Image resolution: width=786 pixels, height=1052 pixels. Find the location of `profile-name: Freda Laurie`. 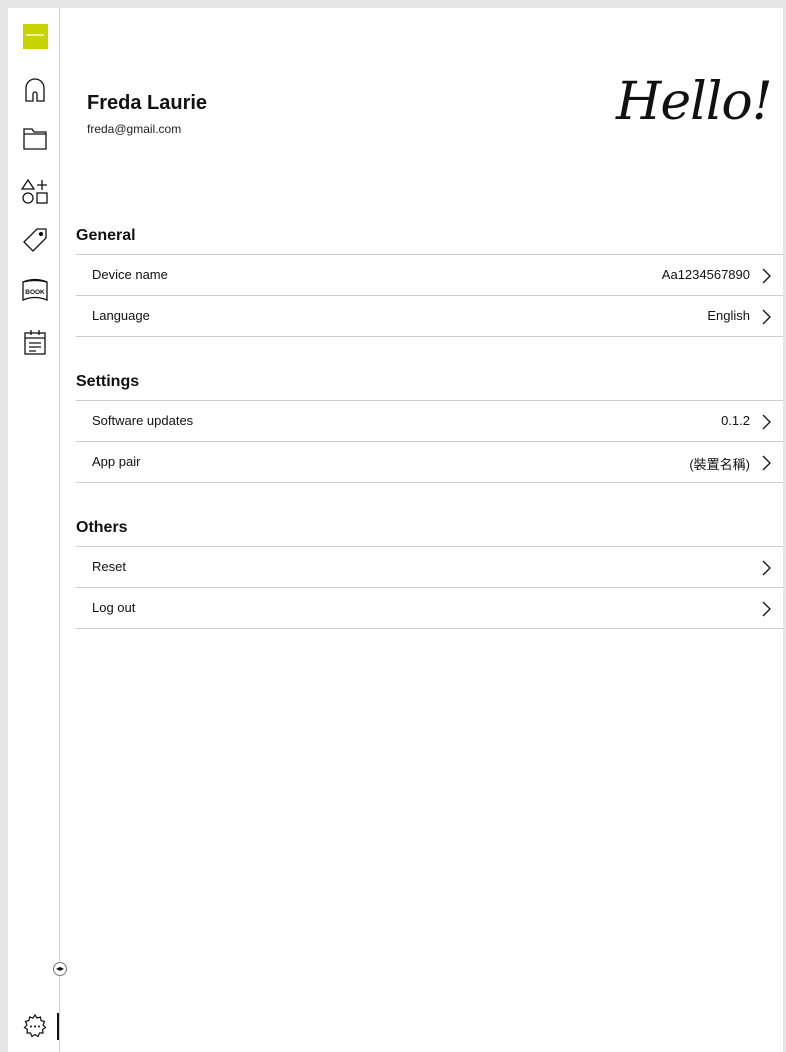

profile-name: Freda Laurie is located at coordinates (147, 103).